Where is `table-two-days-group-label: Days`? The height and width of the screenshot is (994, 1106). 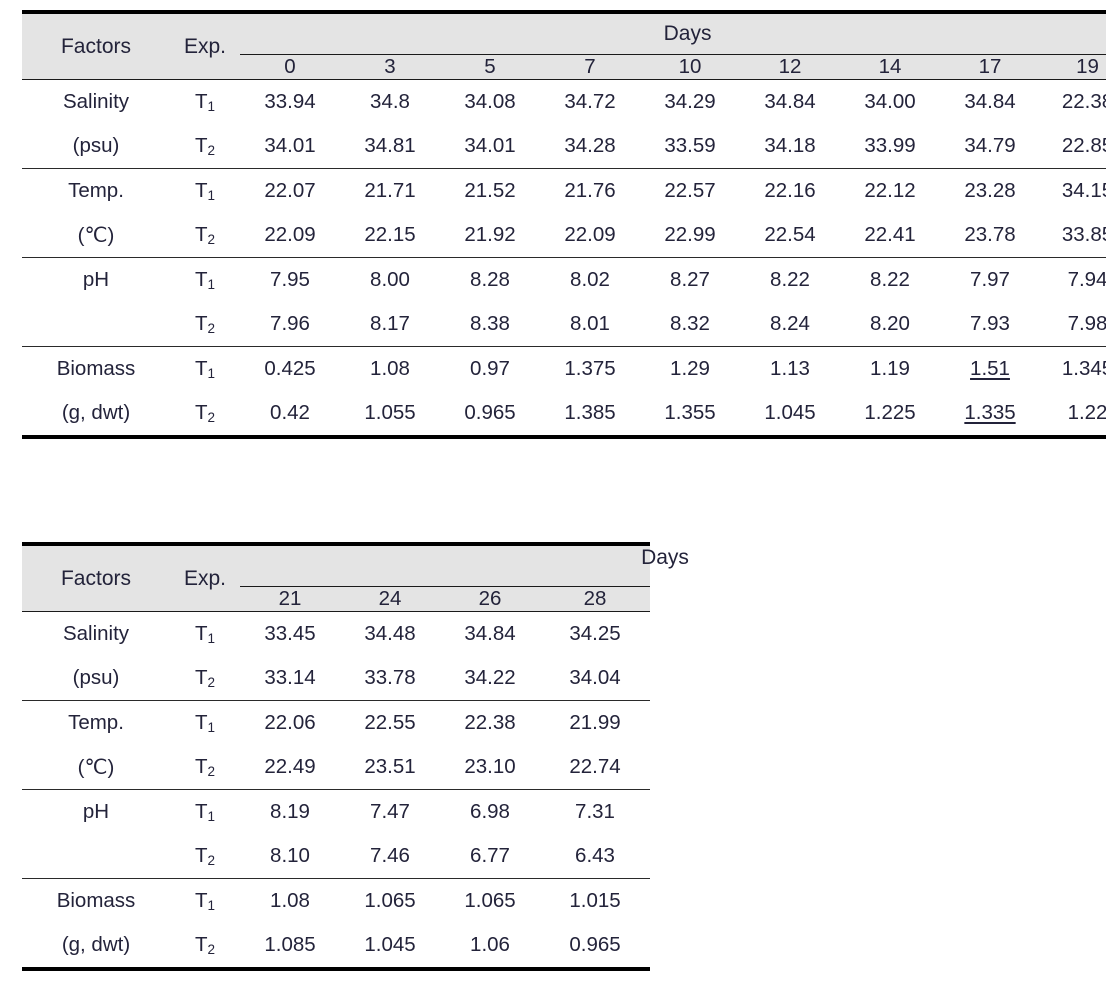
table-two-days-group-label: Days is located at coordinates (665, 557).